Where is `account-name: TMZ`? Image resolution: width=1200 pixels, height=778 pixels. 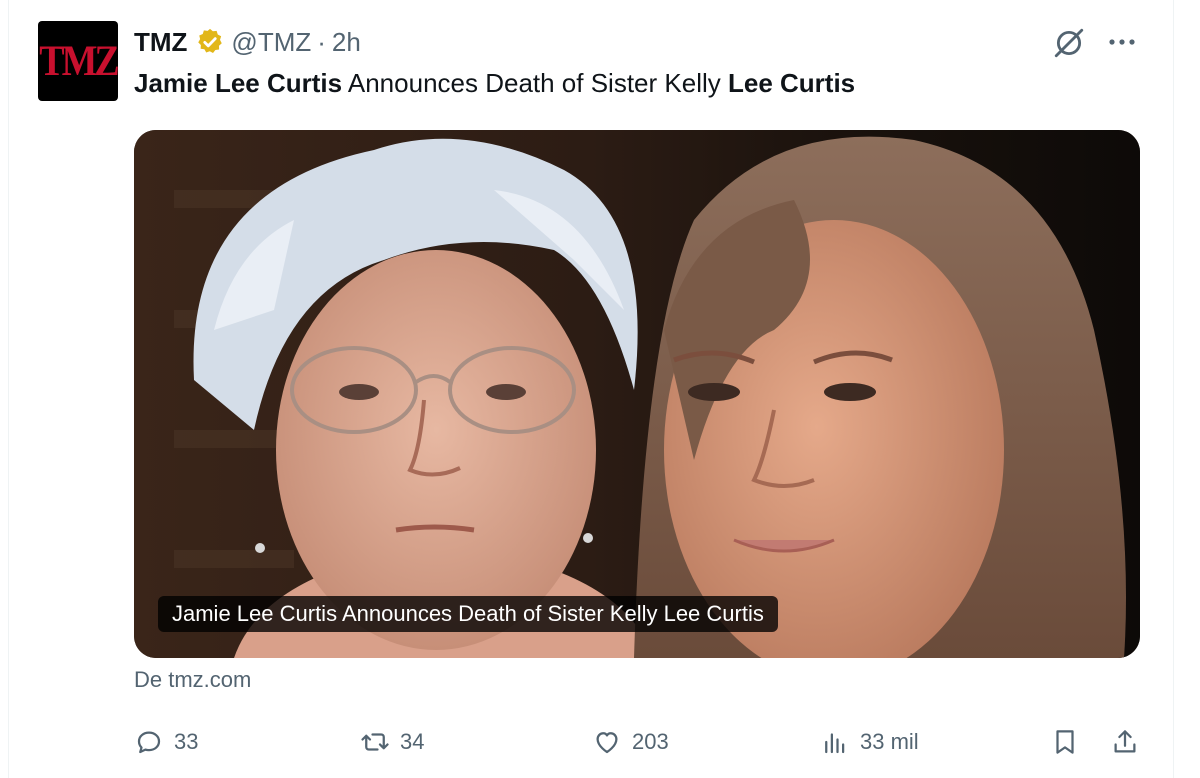 account-name: TMZ is located at coordinates (160, 42).